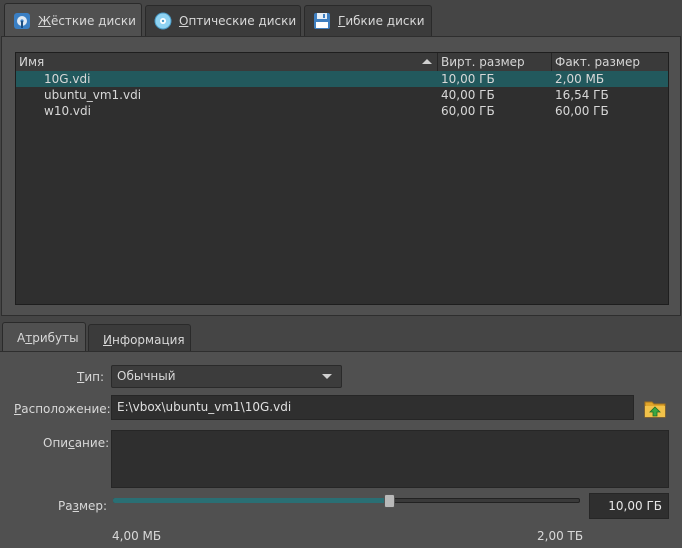 This screenshot has height=548, width=682. I want to click on type-label: Тип:, so click(91, 377).